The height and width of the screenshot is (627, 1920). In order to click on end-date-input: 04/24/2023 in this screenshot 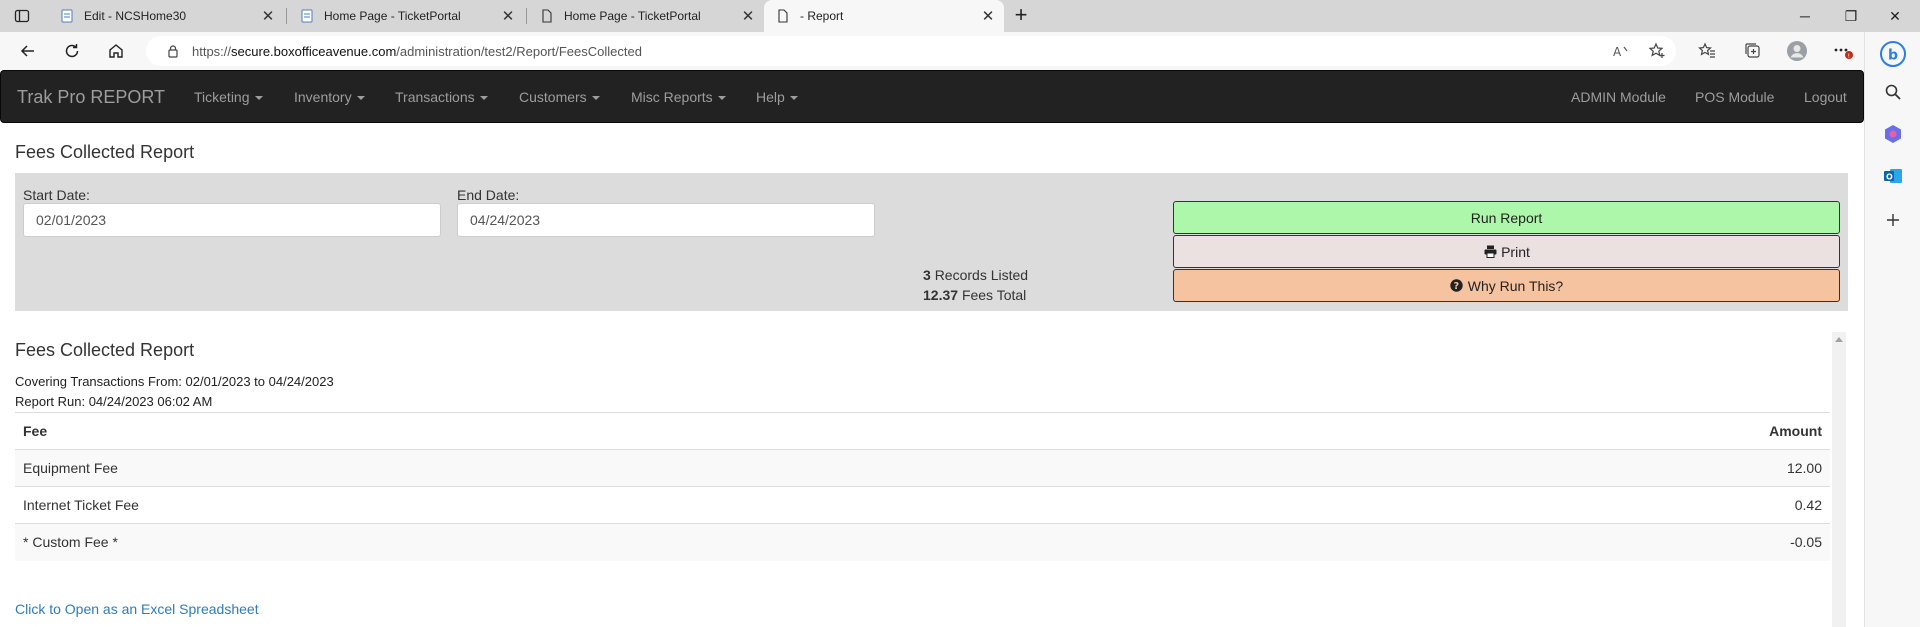, I will do `click(666, 220)`.